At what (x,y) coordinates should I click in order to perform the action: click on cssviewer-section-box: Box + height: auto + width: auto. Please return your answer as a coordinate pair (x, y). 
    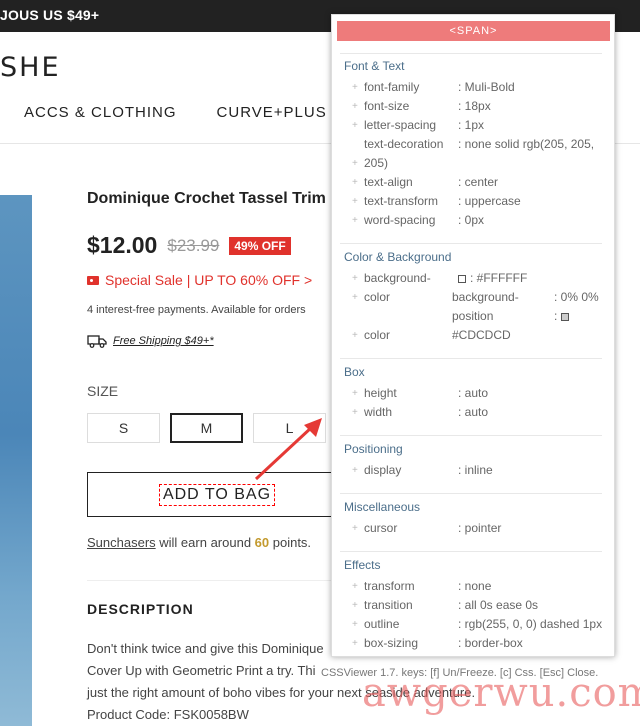
    Looking at the image, I should click on (474, 393).